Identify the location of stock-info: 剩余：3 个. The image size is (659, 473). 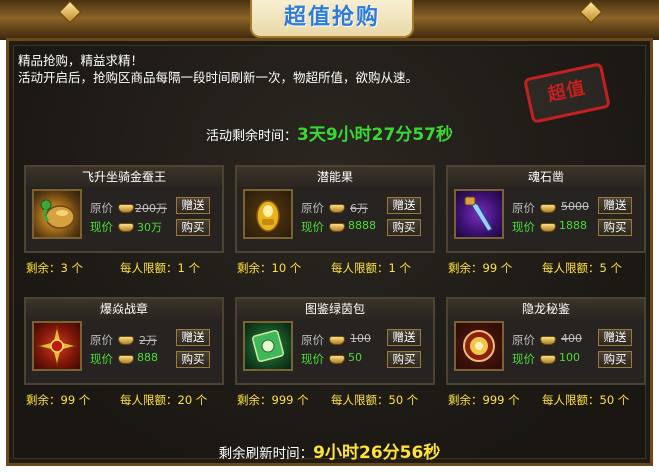
(54, 268).